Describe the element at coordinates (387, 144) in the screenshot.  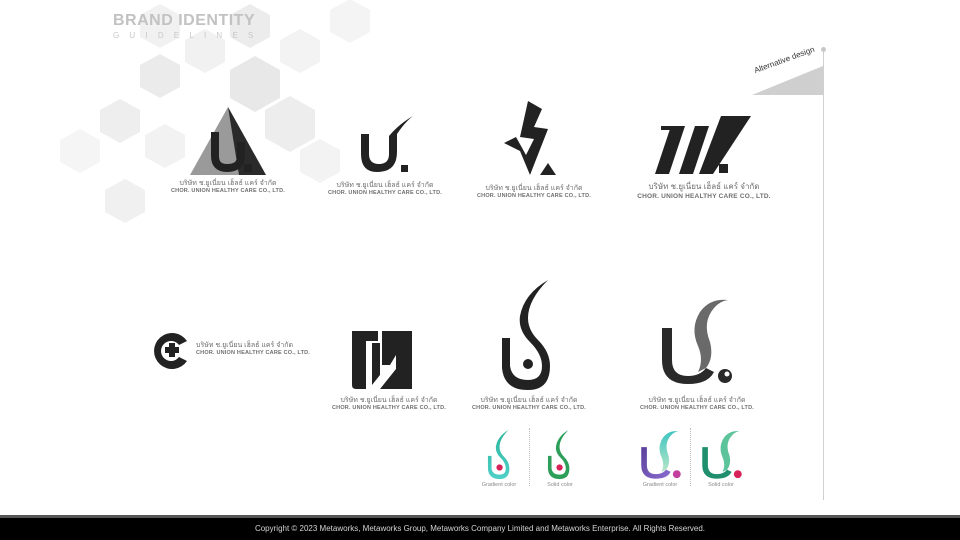
I see `swoosh-logo-icon` at that location.